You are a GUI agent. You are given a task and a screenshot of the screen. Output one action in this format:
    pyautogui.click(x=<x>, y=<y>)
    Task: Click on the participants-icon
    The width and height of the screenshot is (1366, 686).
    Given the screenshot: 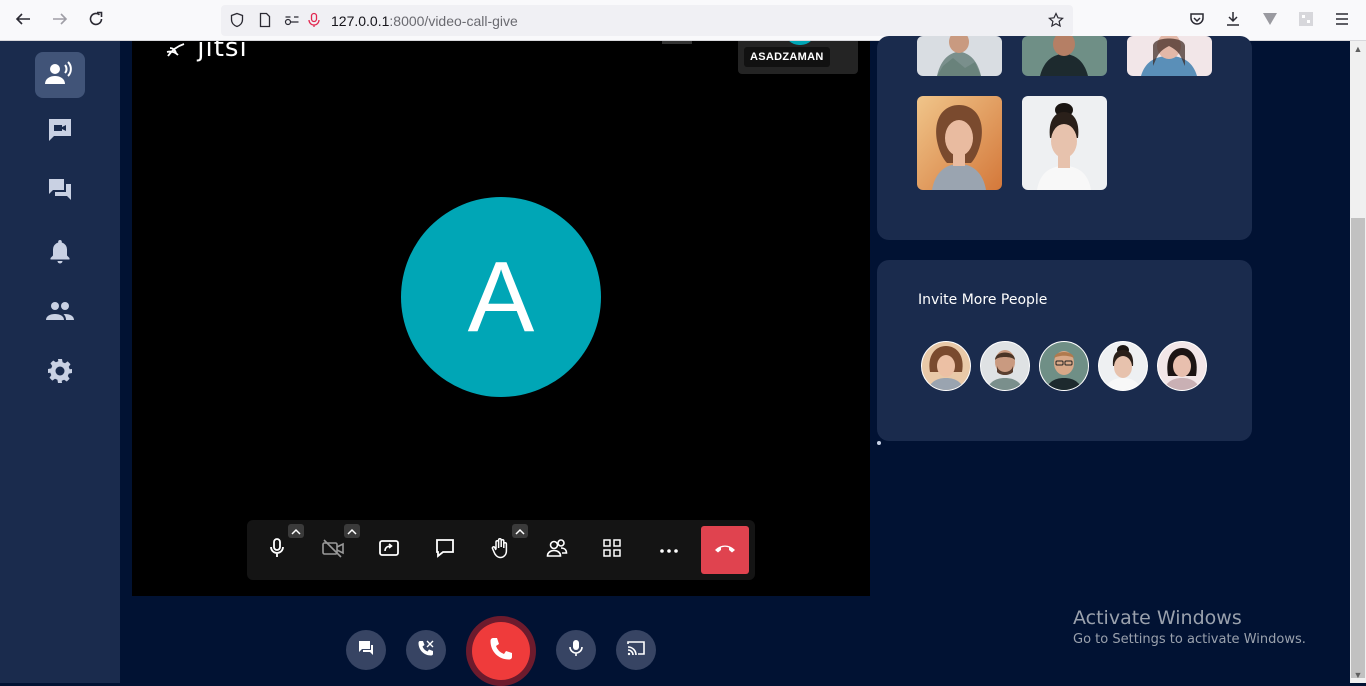 What is the action you would take?
    pyautogui.click(x=557, y=550)
    